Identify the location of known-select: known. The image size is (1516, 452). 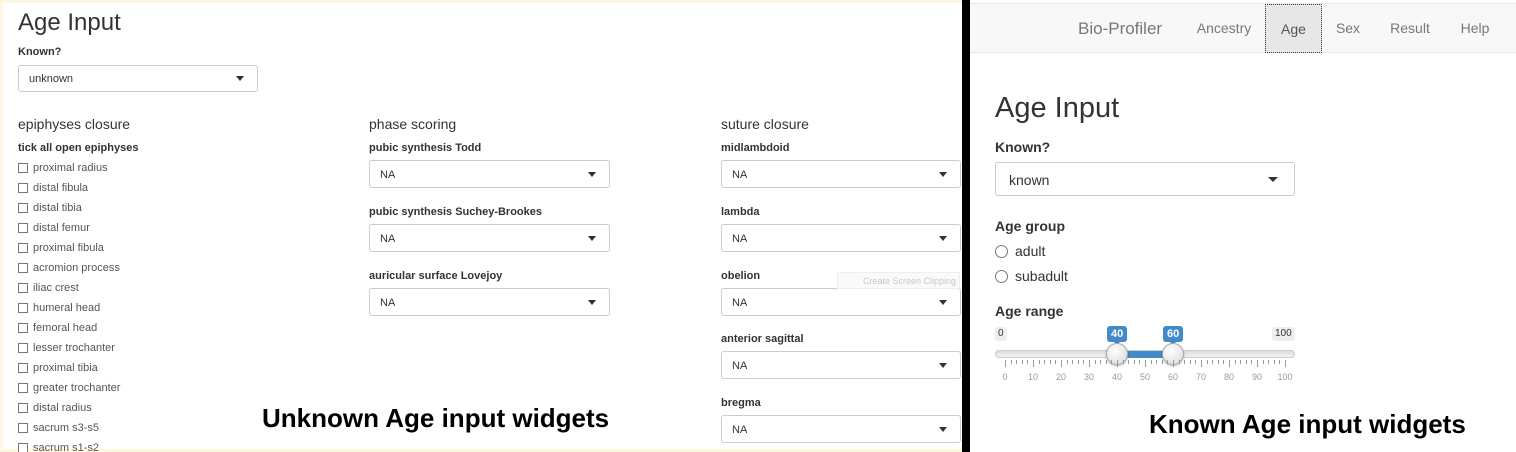
(1145, 179).